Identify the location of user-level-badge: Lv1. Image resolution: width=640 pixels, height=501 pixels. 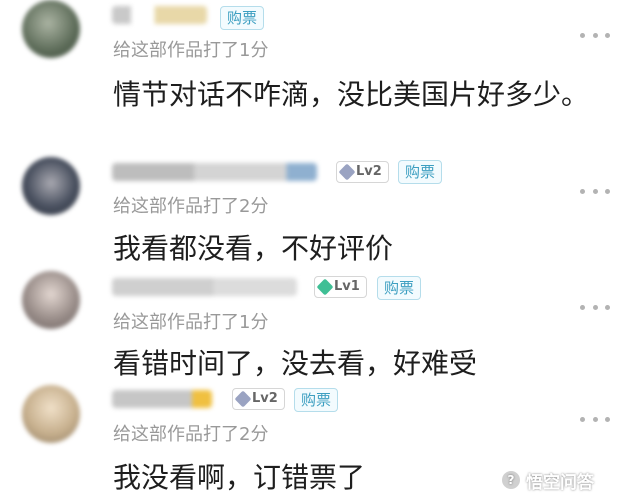
(340, 287).